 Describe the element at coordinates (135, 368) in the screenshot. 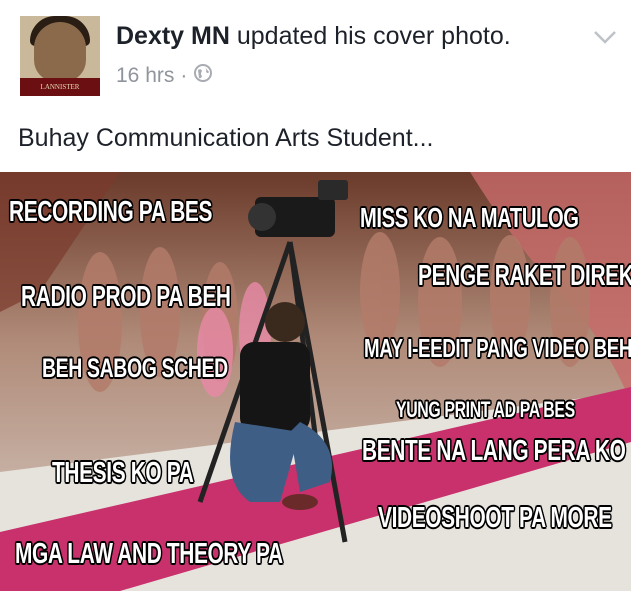

I see `overlay-text-sabog-sched: BEH SABOG SCHED` at that location.